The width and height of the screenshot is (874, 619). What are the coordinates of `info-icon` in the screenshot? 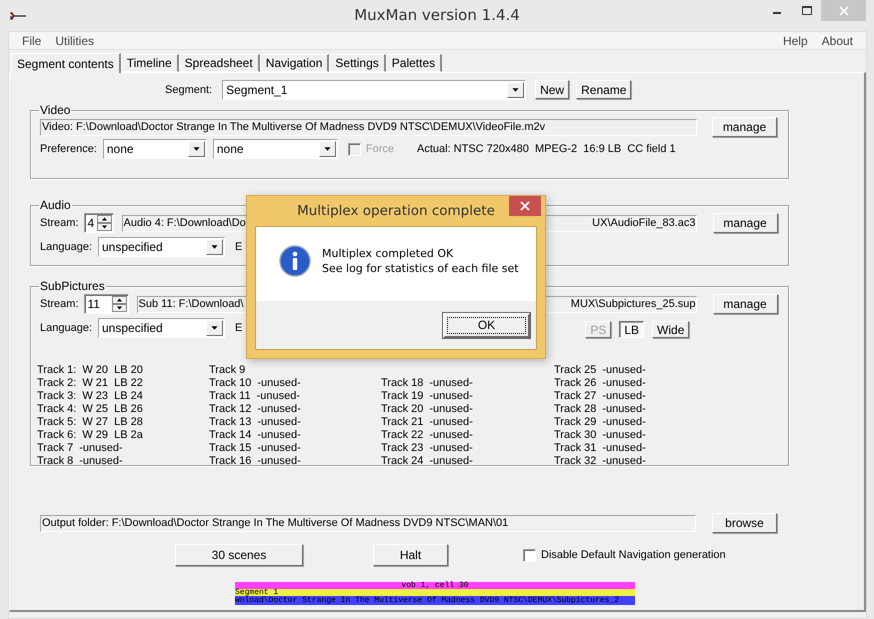 It's located at (295, 261).